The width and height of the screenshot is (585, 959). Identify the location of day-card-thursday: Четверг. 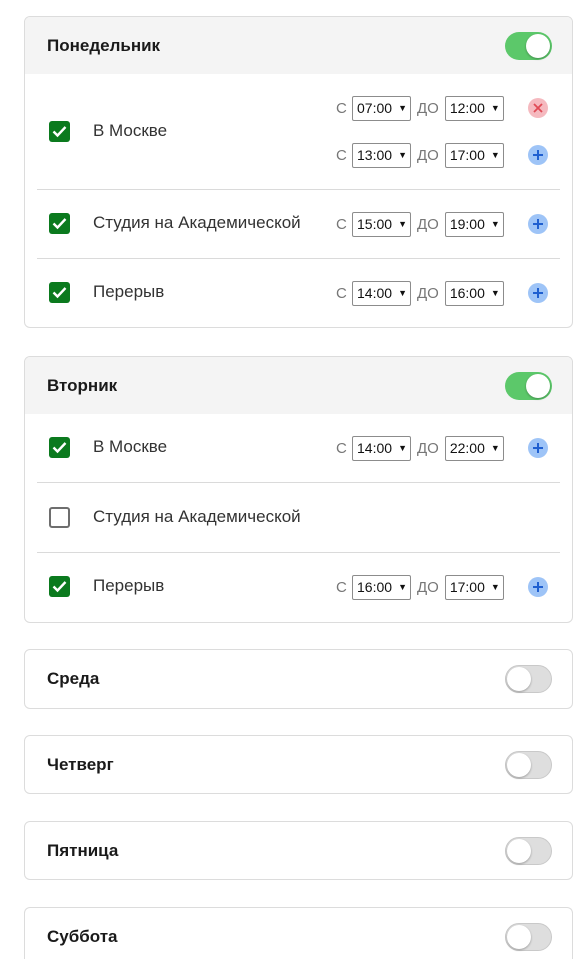
(298, 764).